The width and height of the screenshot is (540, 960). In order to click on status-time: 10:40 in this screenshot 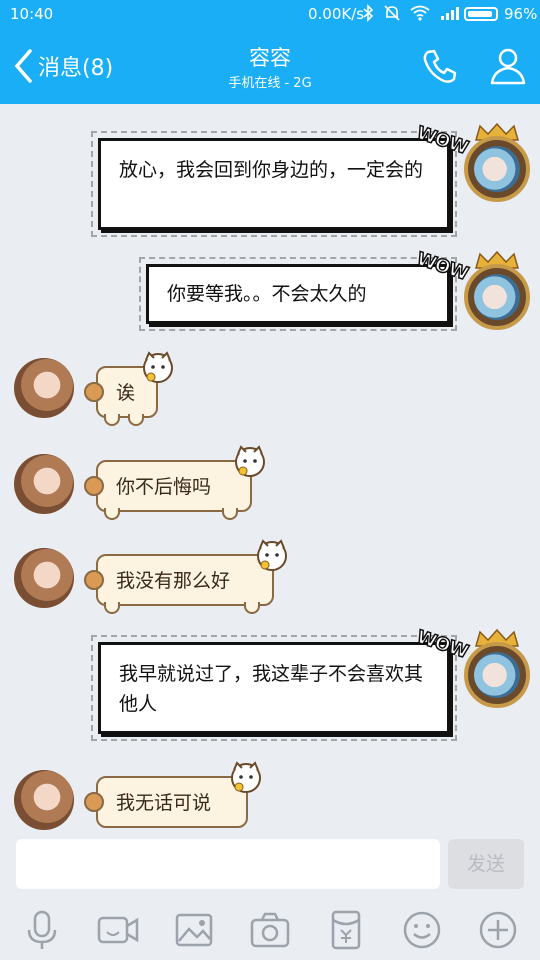, I will do `click(32, 14)`.